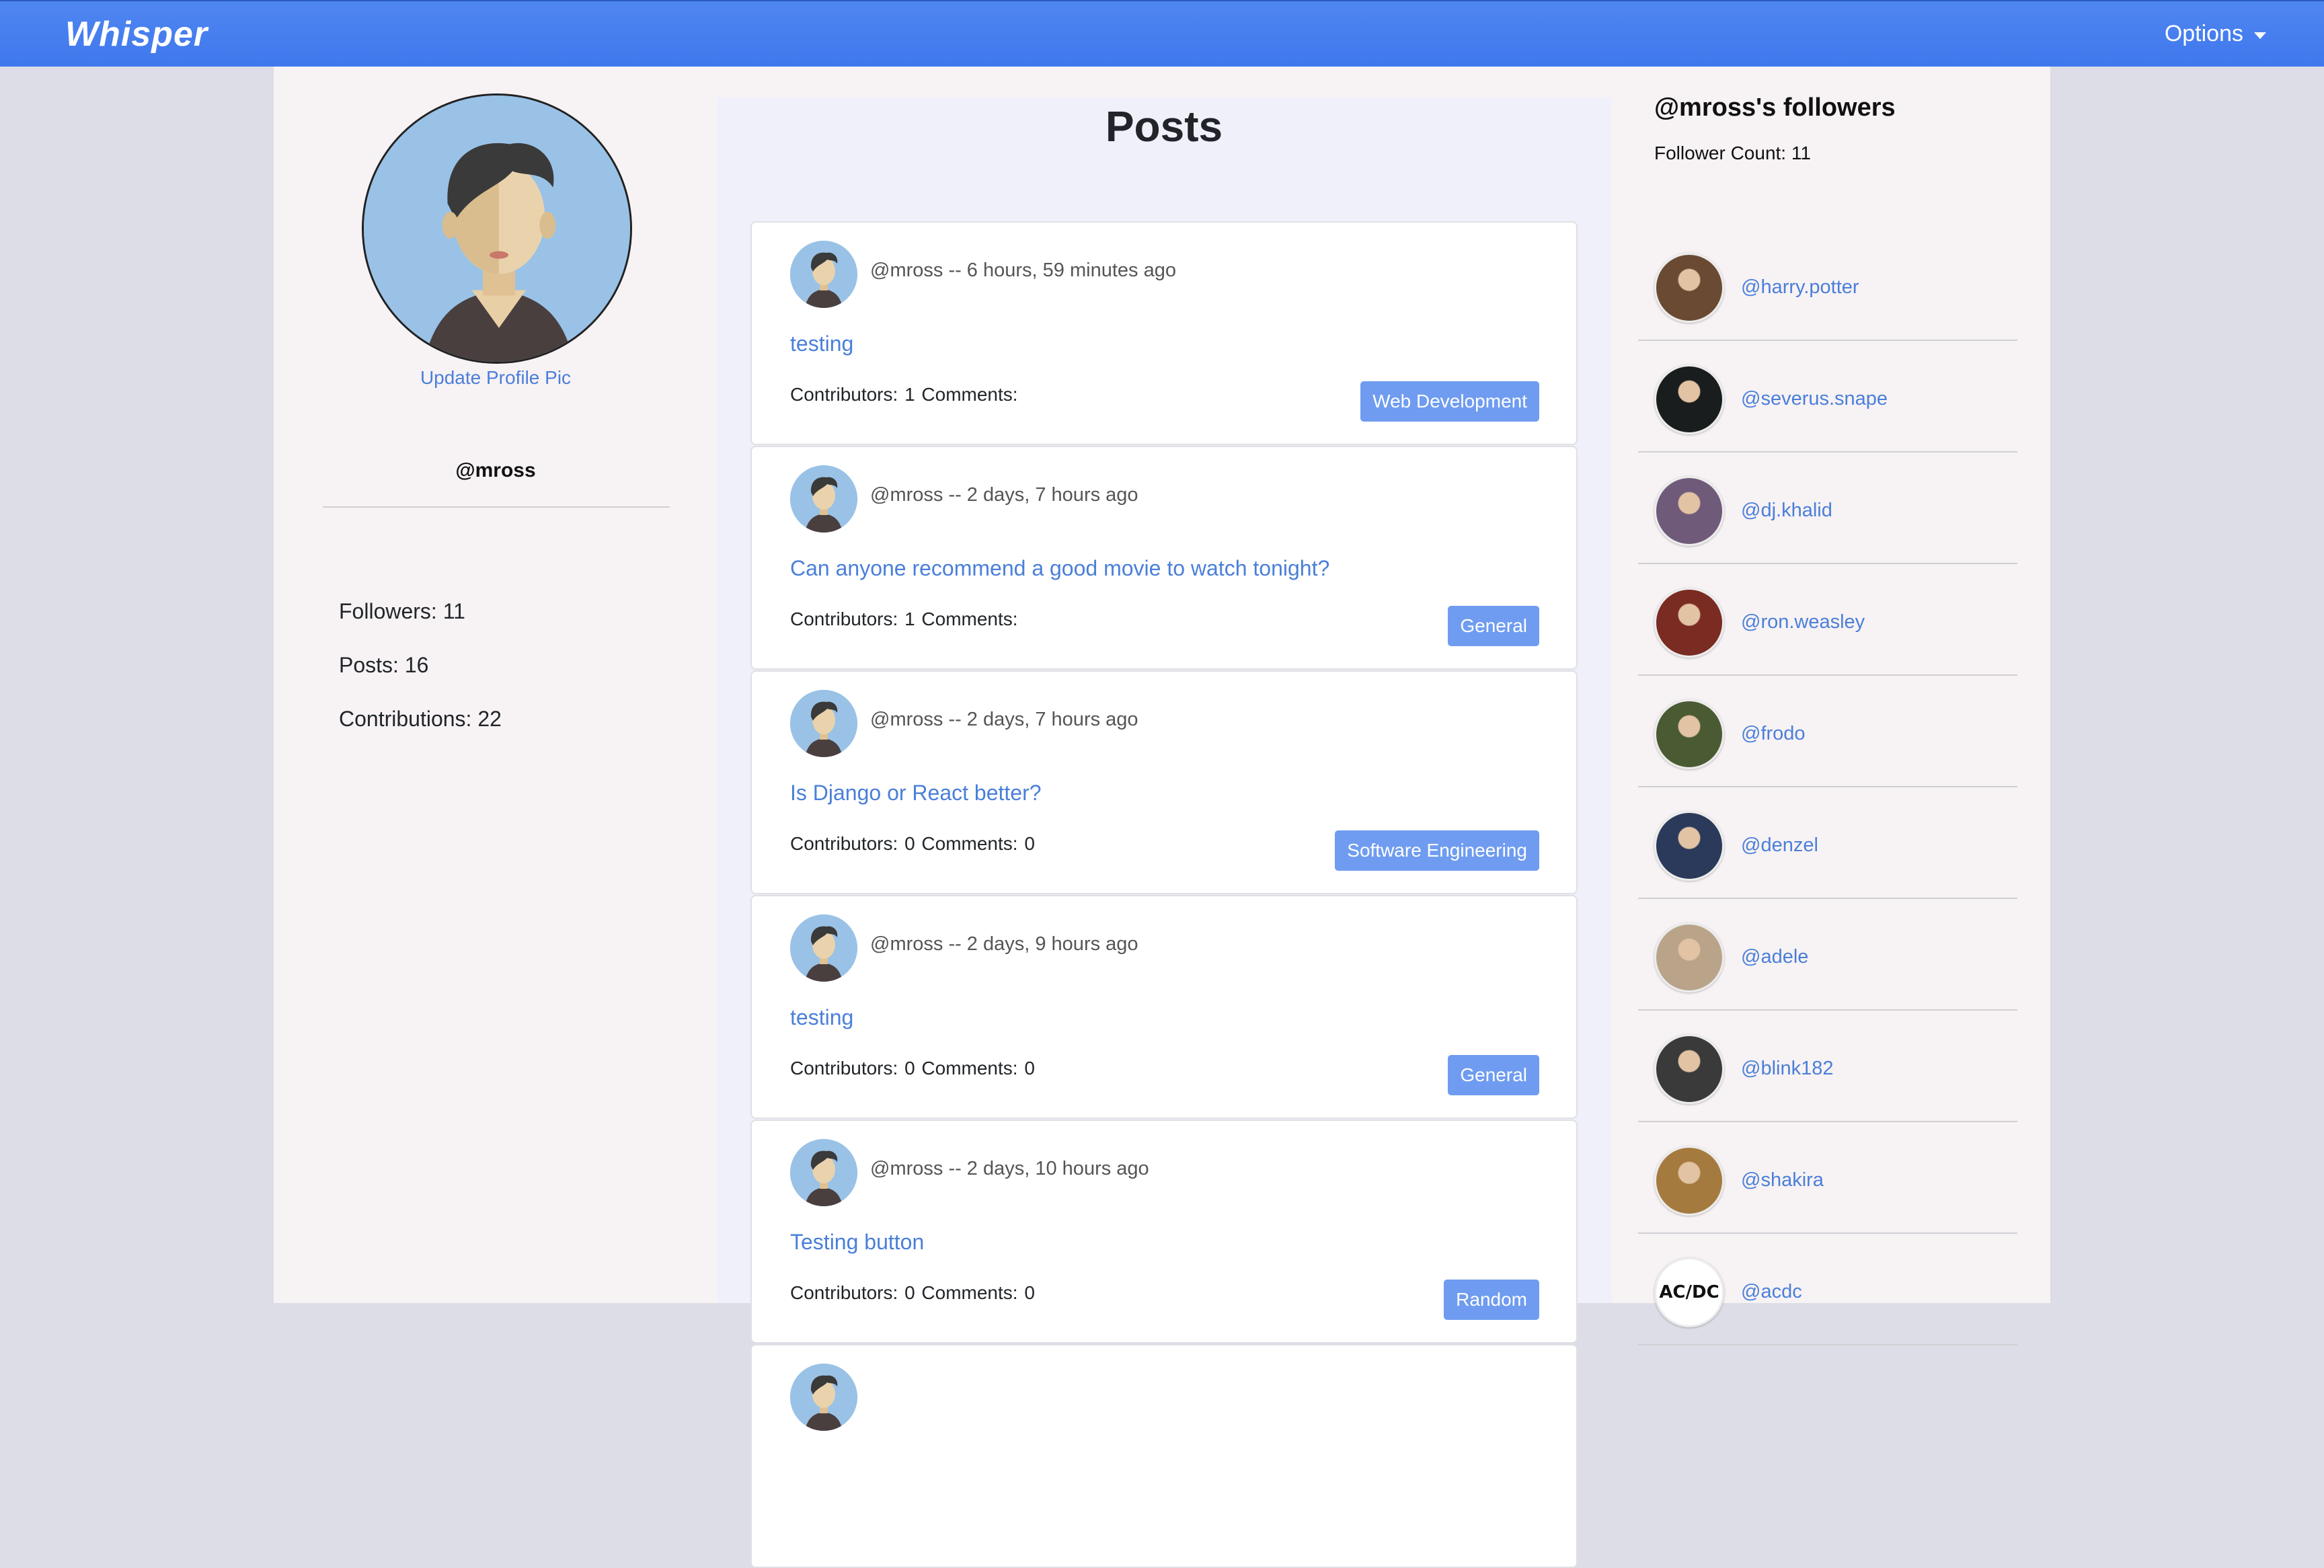 The height and width of the screenshot is (1568, 2324). What do you see at coordinates (496, 470) in the screenshot?
I see `profile-username: @mross` at bounding box center [496, 470].